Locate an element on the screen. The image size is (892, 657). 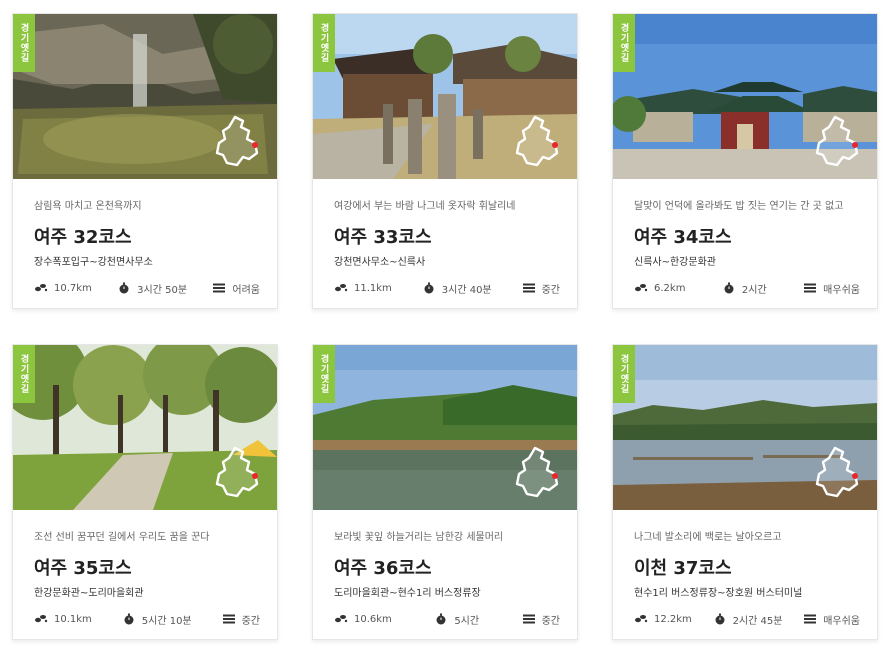
time-info: 5시간 10분 is located at coordinates (157, 619).